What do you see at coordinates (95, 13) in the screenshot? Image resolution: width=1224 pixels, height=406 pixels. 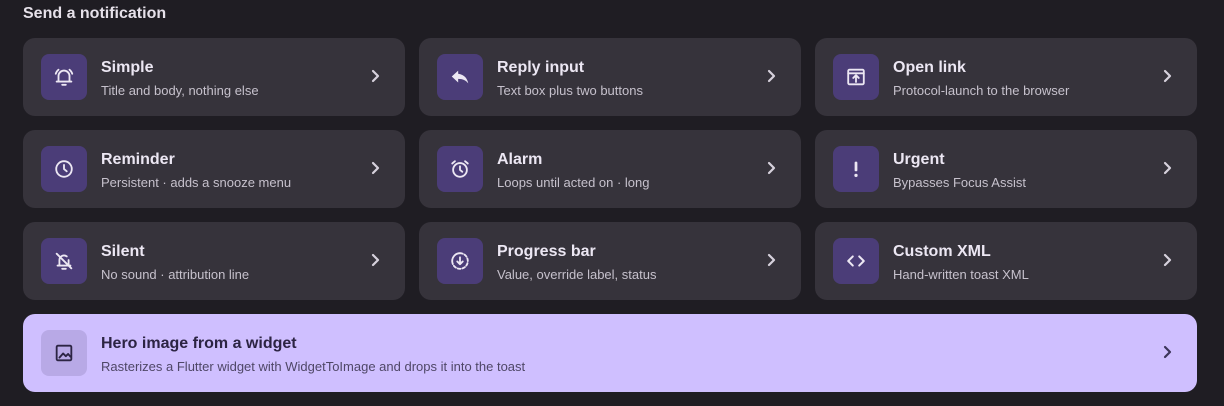 I see `section-title: Send a notification` at bounding box center [95, 13].